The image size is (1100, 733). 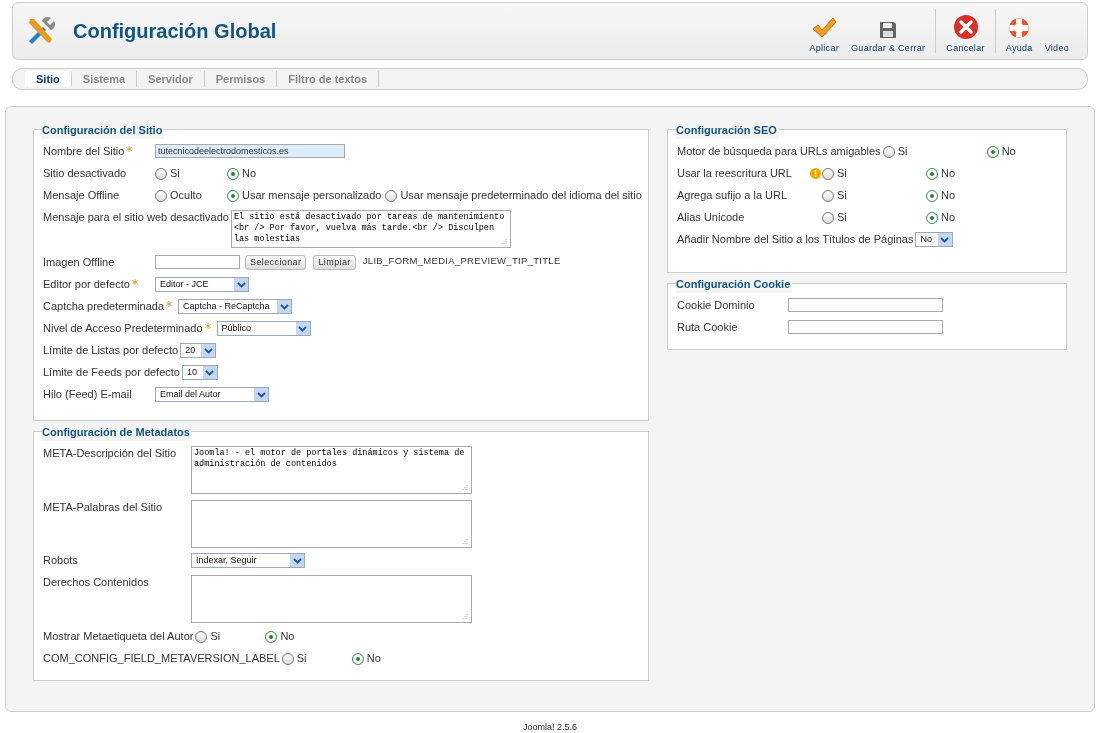 What do you see at coordinates (334, 262) in the screenshot?
I see `media-button: Limpiar` at bounding box center [334, 262].